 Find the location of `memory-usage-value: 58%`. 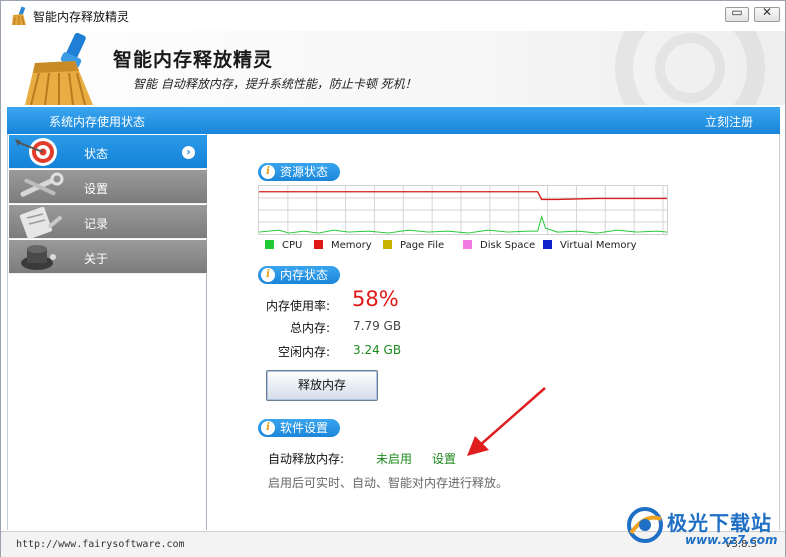

memory-usage-value: 58% is located at coordinates (375, 299).